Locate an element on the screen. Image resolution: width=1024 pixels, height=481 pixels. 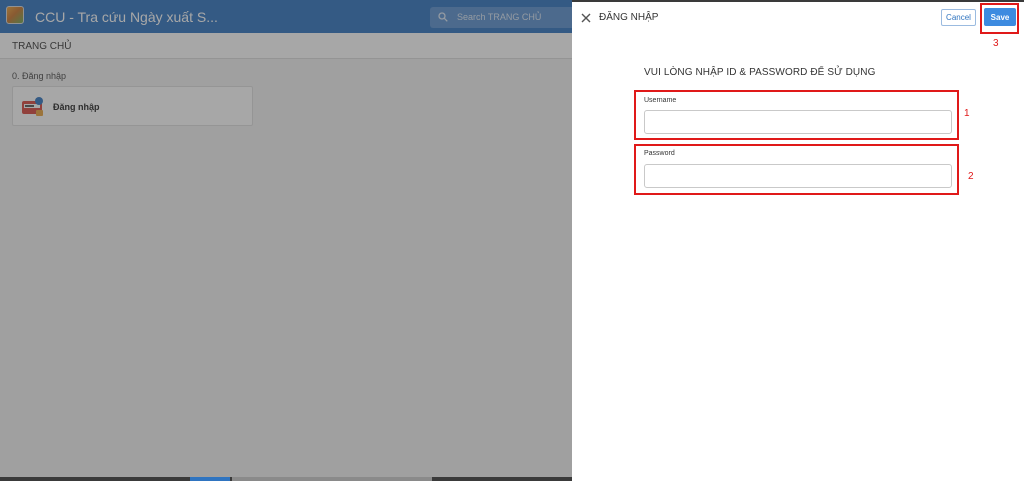
annotation-box-save is located at coordinates (999, 18).